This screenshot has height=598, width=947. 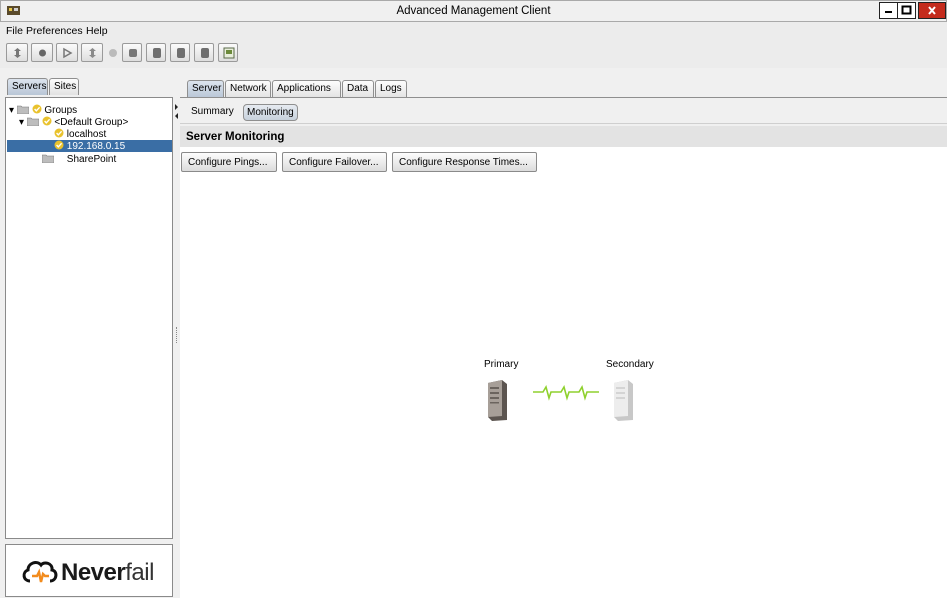 I want to click on tab-applications: Applications, so click(x=306, y=89).